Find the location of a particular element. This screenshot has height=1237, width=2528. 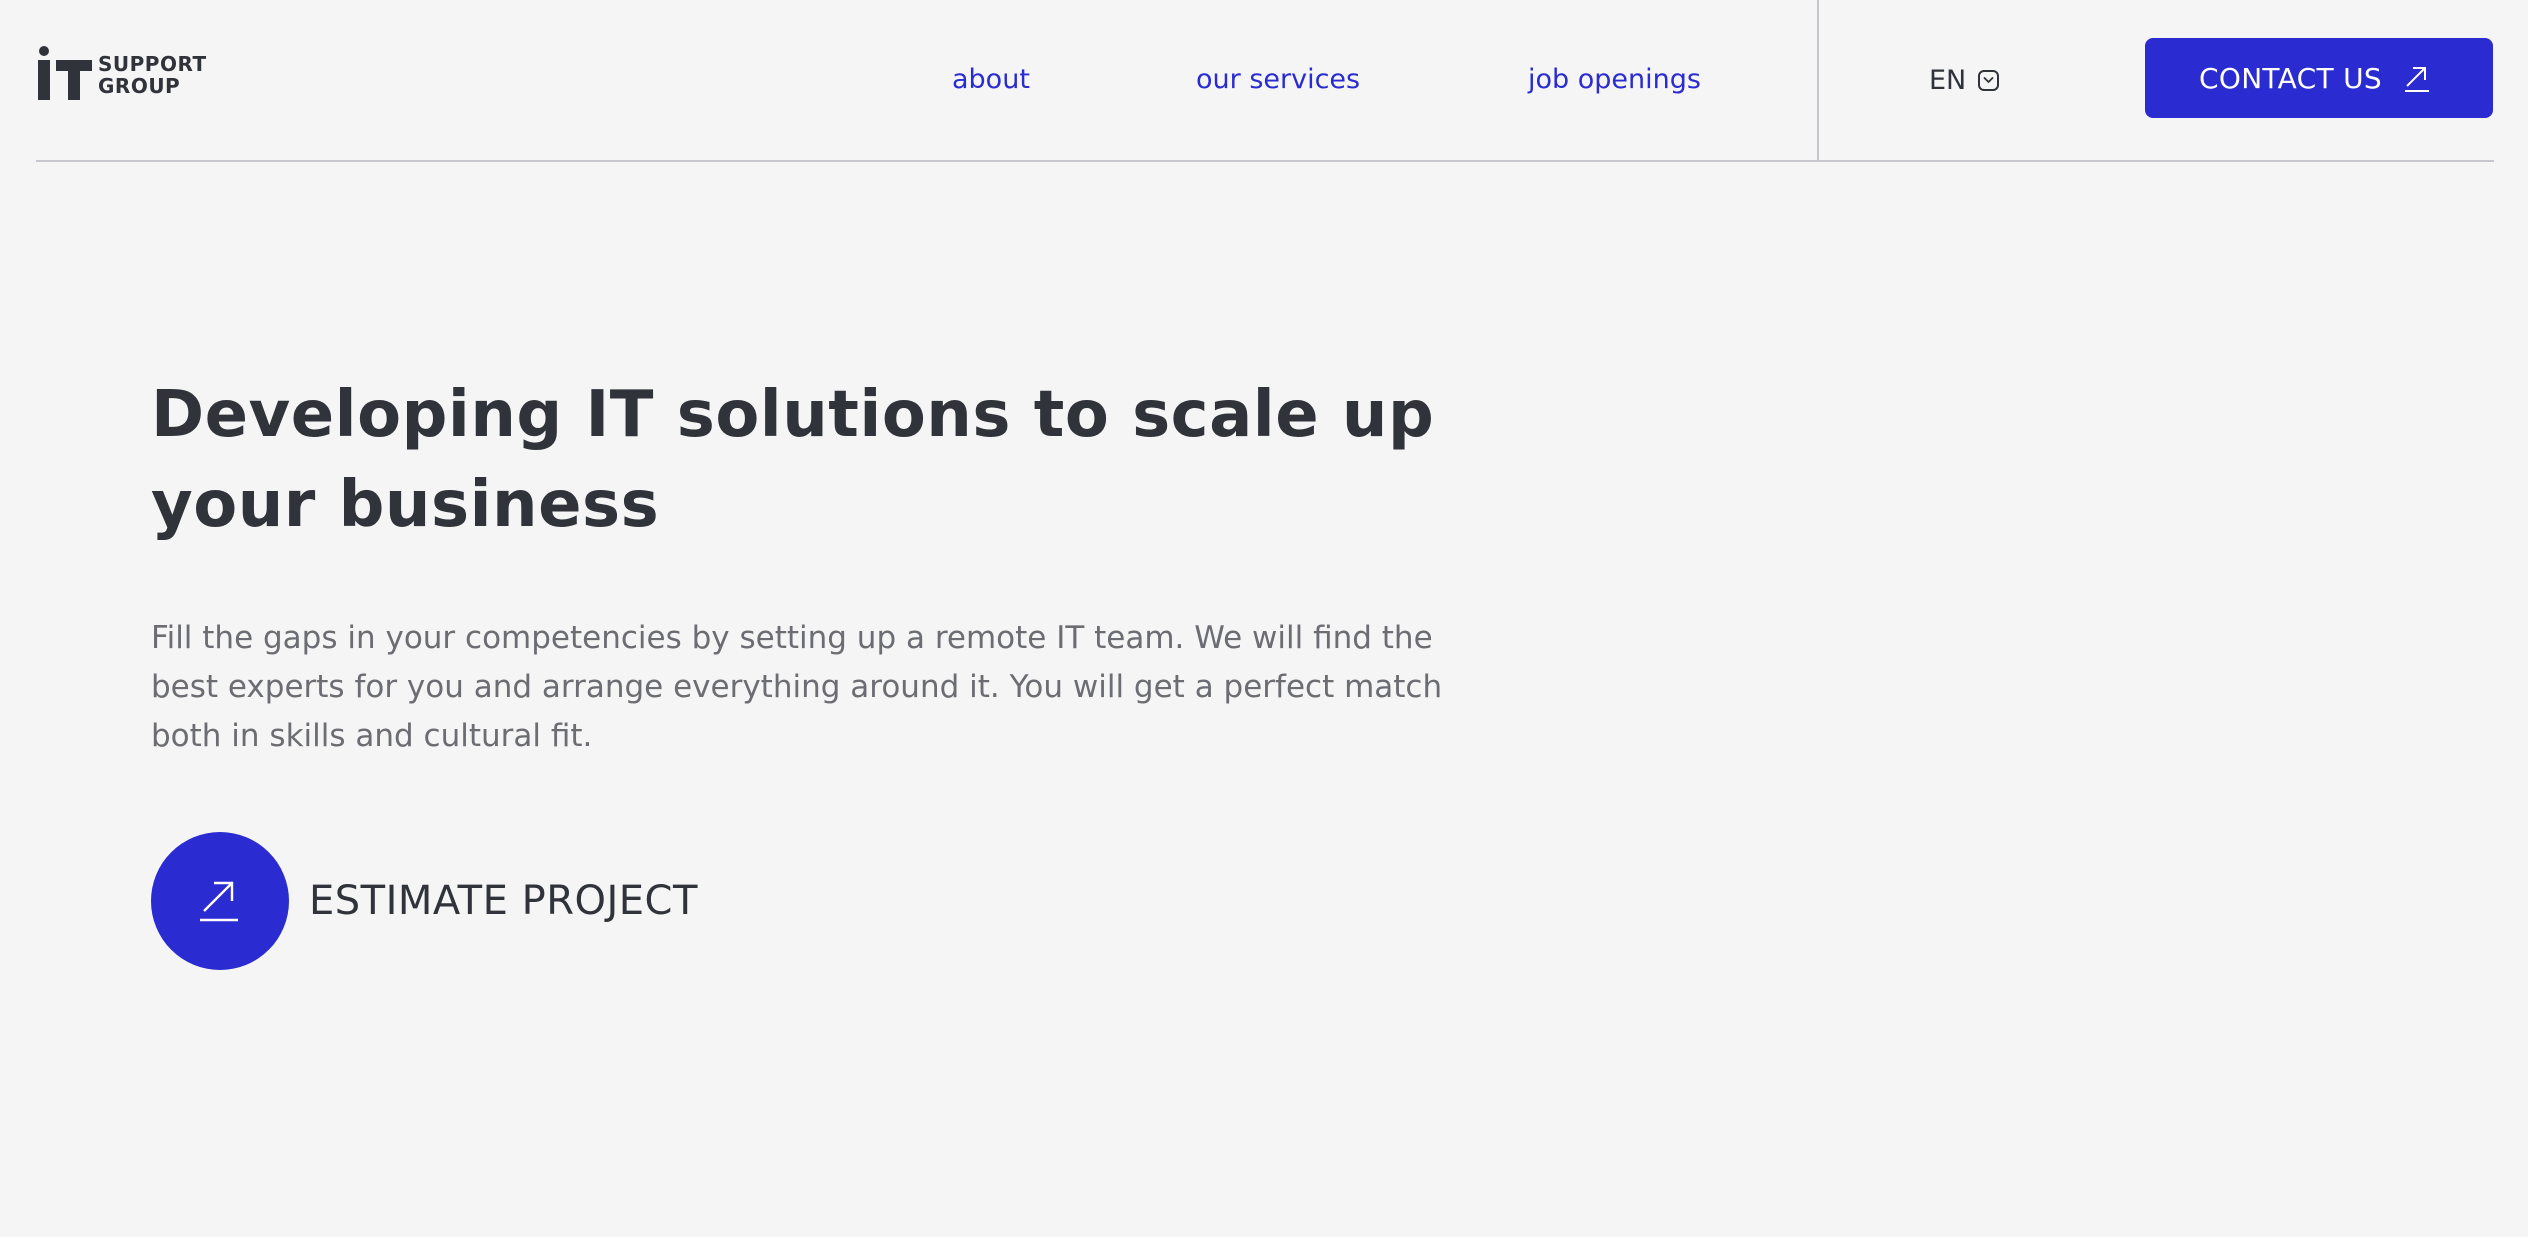

nav-link-our-services: our services is located at coordinates (1278, 80).